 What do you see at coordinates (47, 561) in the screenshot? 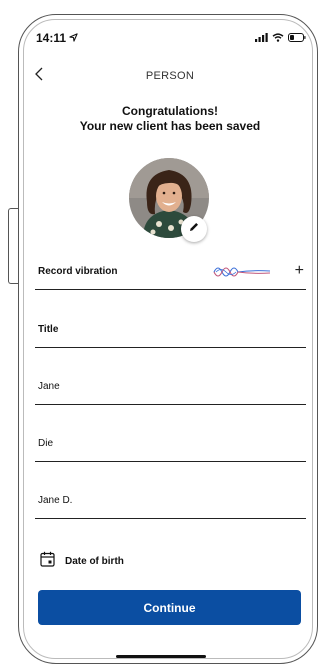
I see `calendar-icon` at bounding box center [47, 561].